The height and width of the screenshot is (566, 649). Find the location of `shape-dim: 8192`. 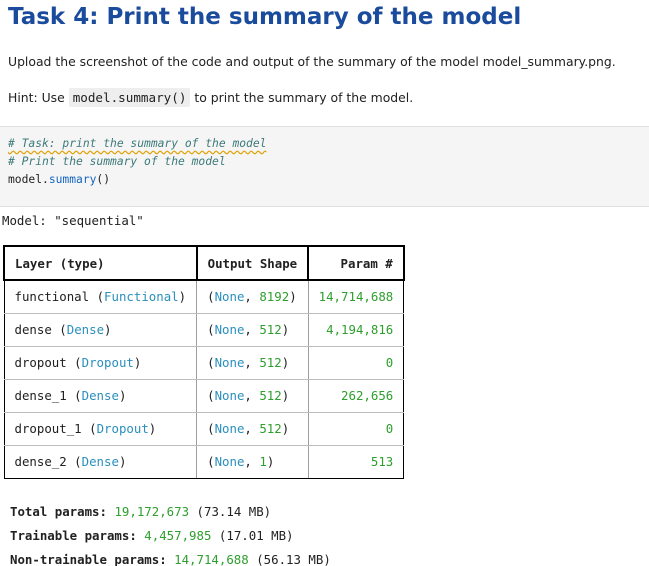

shape-dim: 8192 is located at coordinates (274, 297).